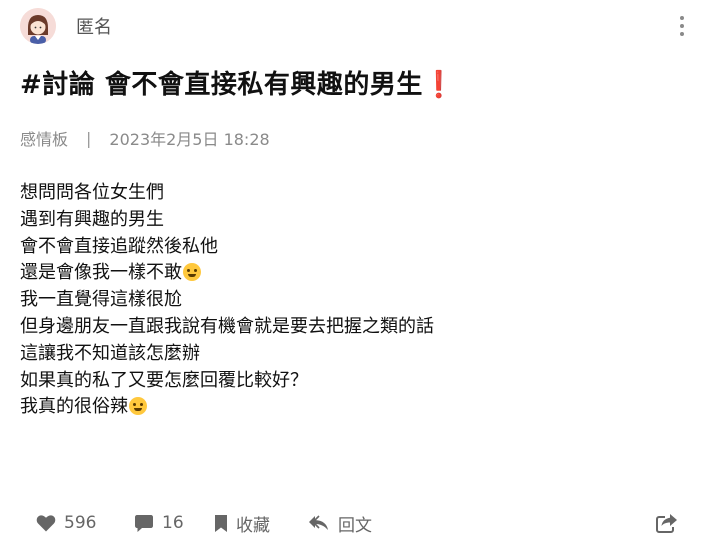 This screenshot has width=720, height=558. Describe the element at coordinates (253, 525) in the screenshot. I see `save-label: 收藏` at that location.